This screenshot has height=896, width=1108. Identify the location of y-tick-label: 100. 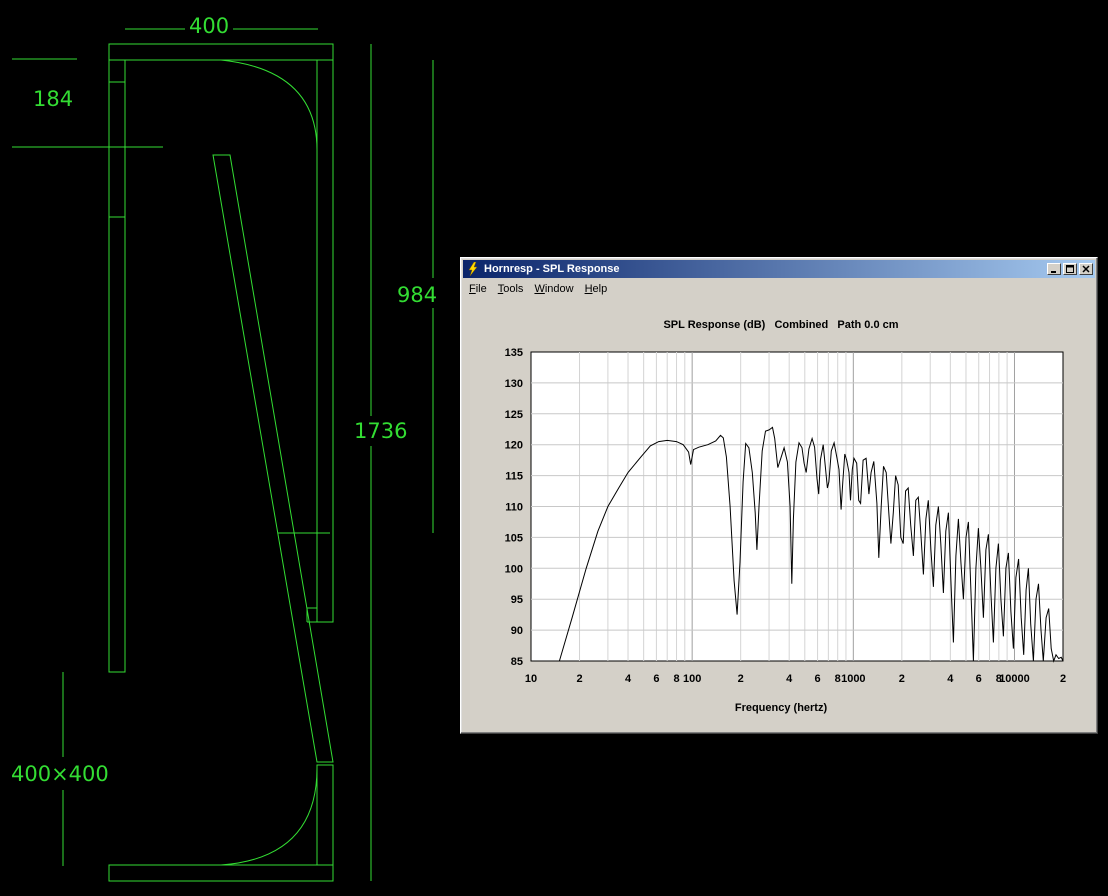
(514, 569).